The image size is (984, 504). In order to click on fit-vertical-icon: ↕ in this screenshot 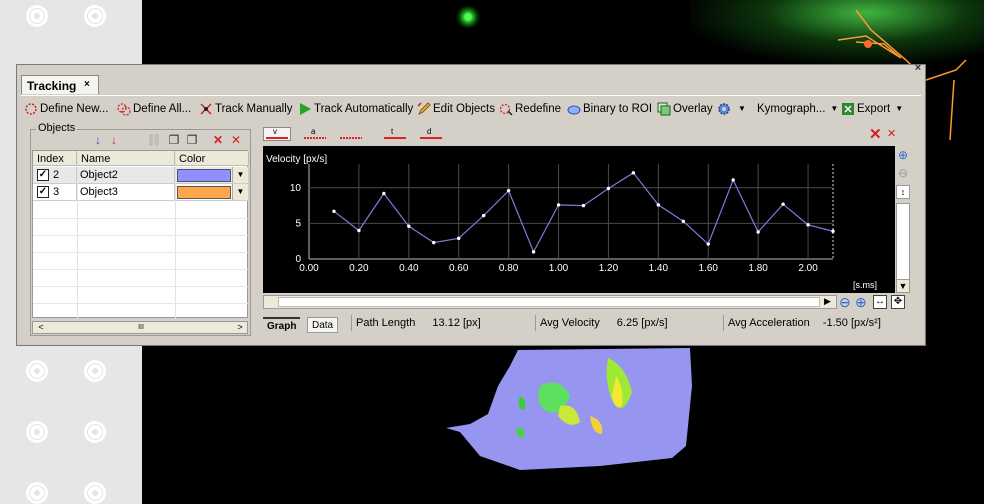, I will do `click(903, 192)`.